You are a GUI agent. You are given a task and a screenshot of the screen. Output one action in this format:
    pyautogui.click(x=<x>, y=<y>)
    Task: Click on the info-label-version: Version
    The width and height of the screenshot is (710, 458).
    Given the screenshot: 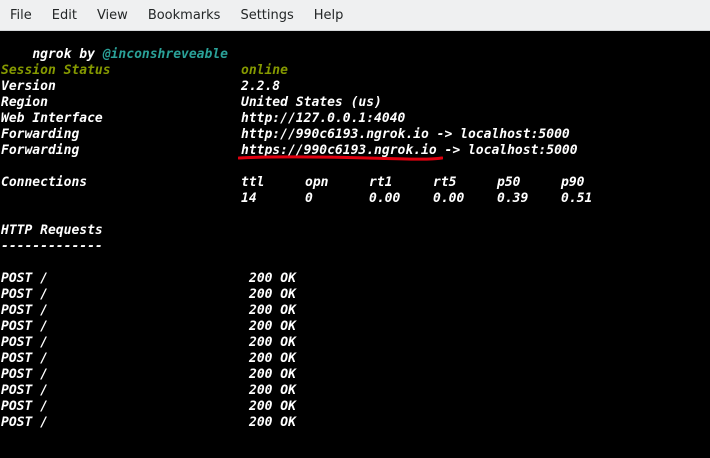 What is the action you would take?
    pyautogui.click(x=28, y=86)
    